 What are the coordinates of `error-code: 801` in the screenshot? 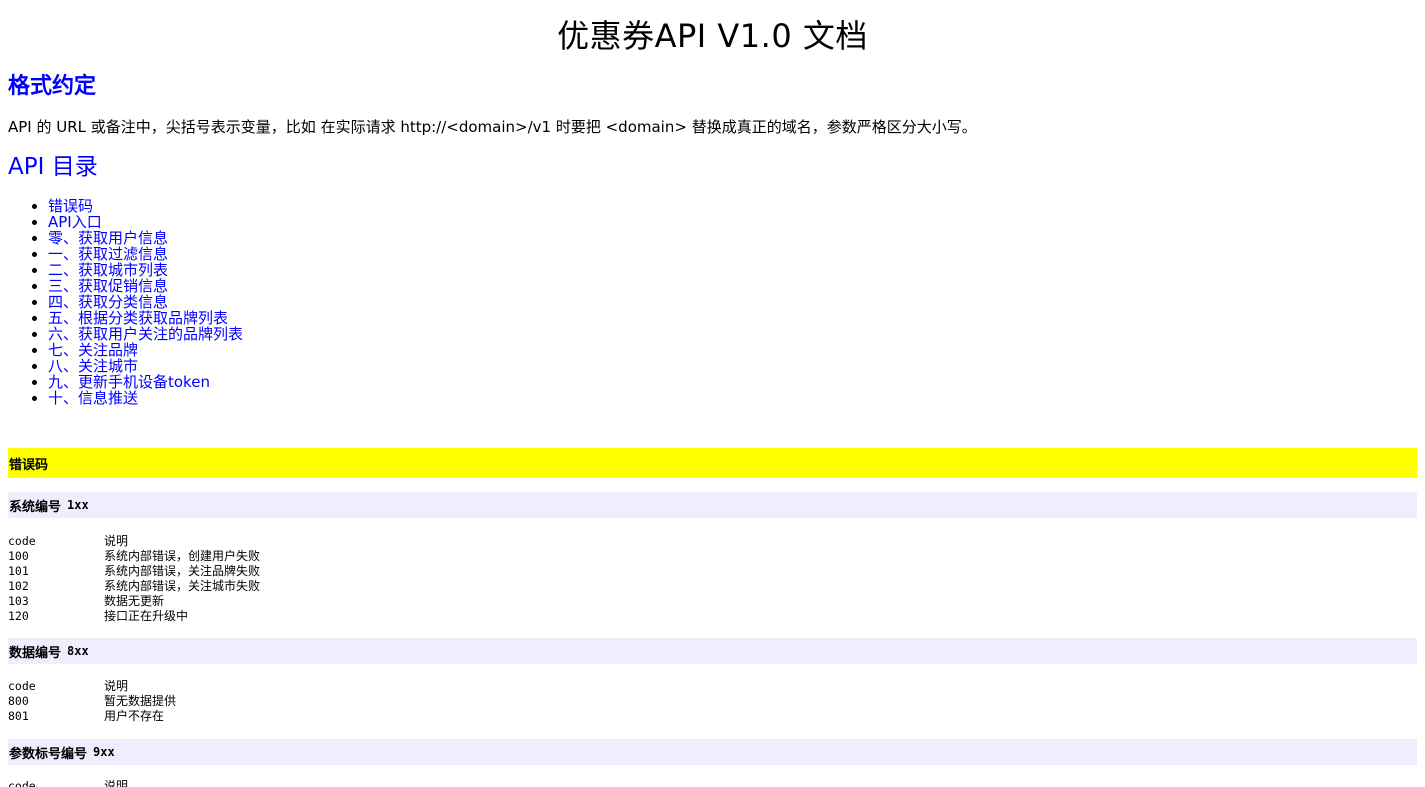 It's located at (18, 716).